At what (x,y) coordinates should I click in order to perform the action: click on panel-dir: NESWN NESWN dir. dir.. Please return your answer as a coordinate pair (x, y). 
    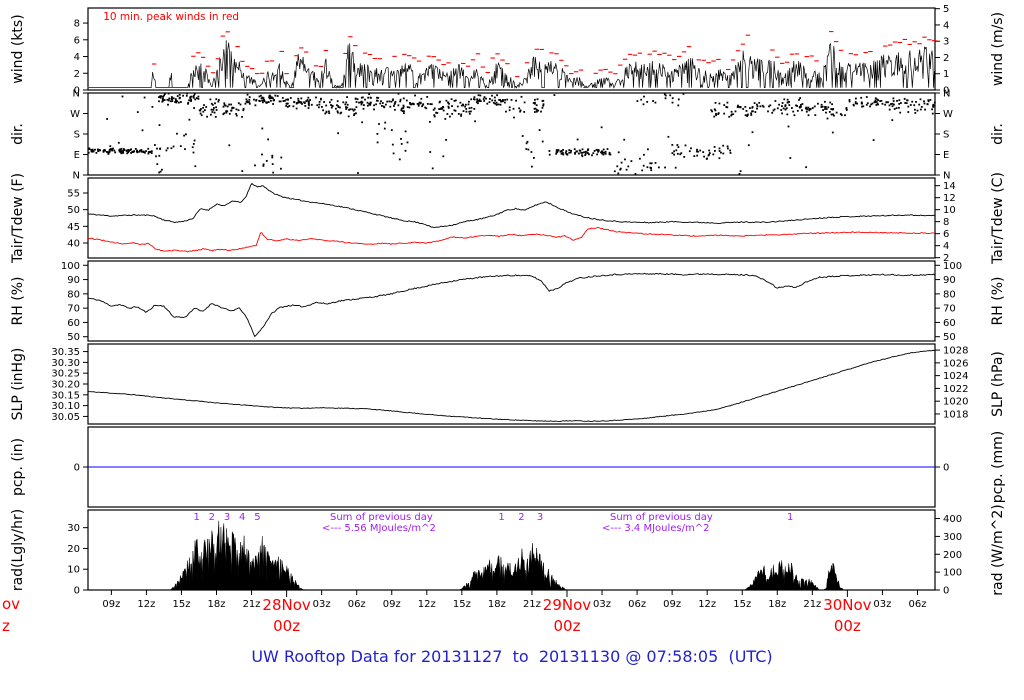
    Looking at the image, I should click on (508, 135).